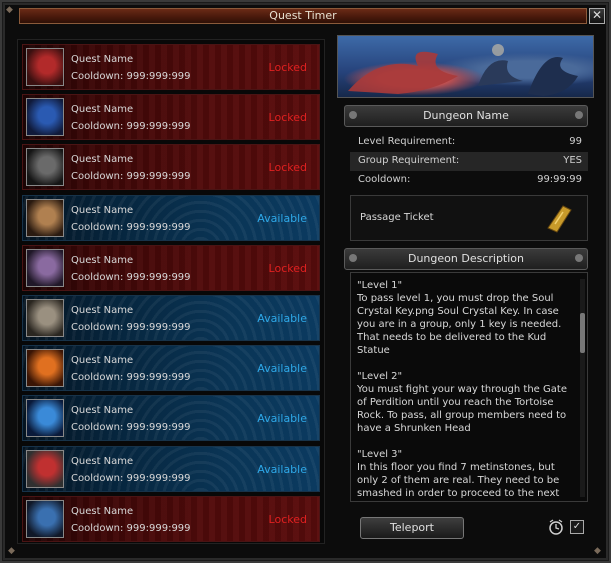 The width and height of the screenshot is (611, 563). What do you see at coordinates (572, 160) in the screenshot?
I see `info-value: YES` at bounding box center [572, 160].